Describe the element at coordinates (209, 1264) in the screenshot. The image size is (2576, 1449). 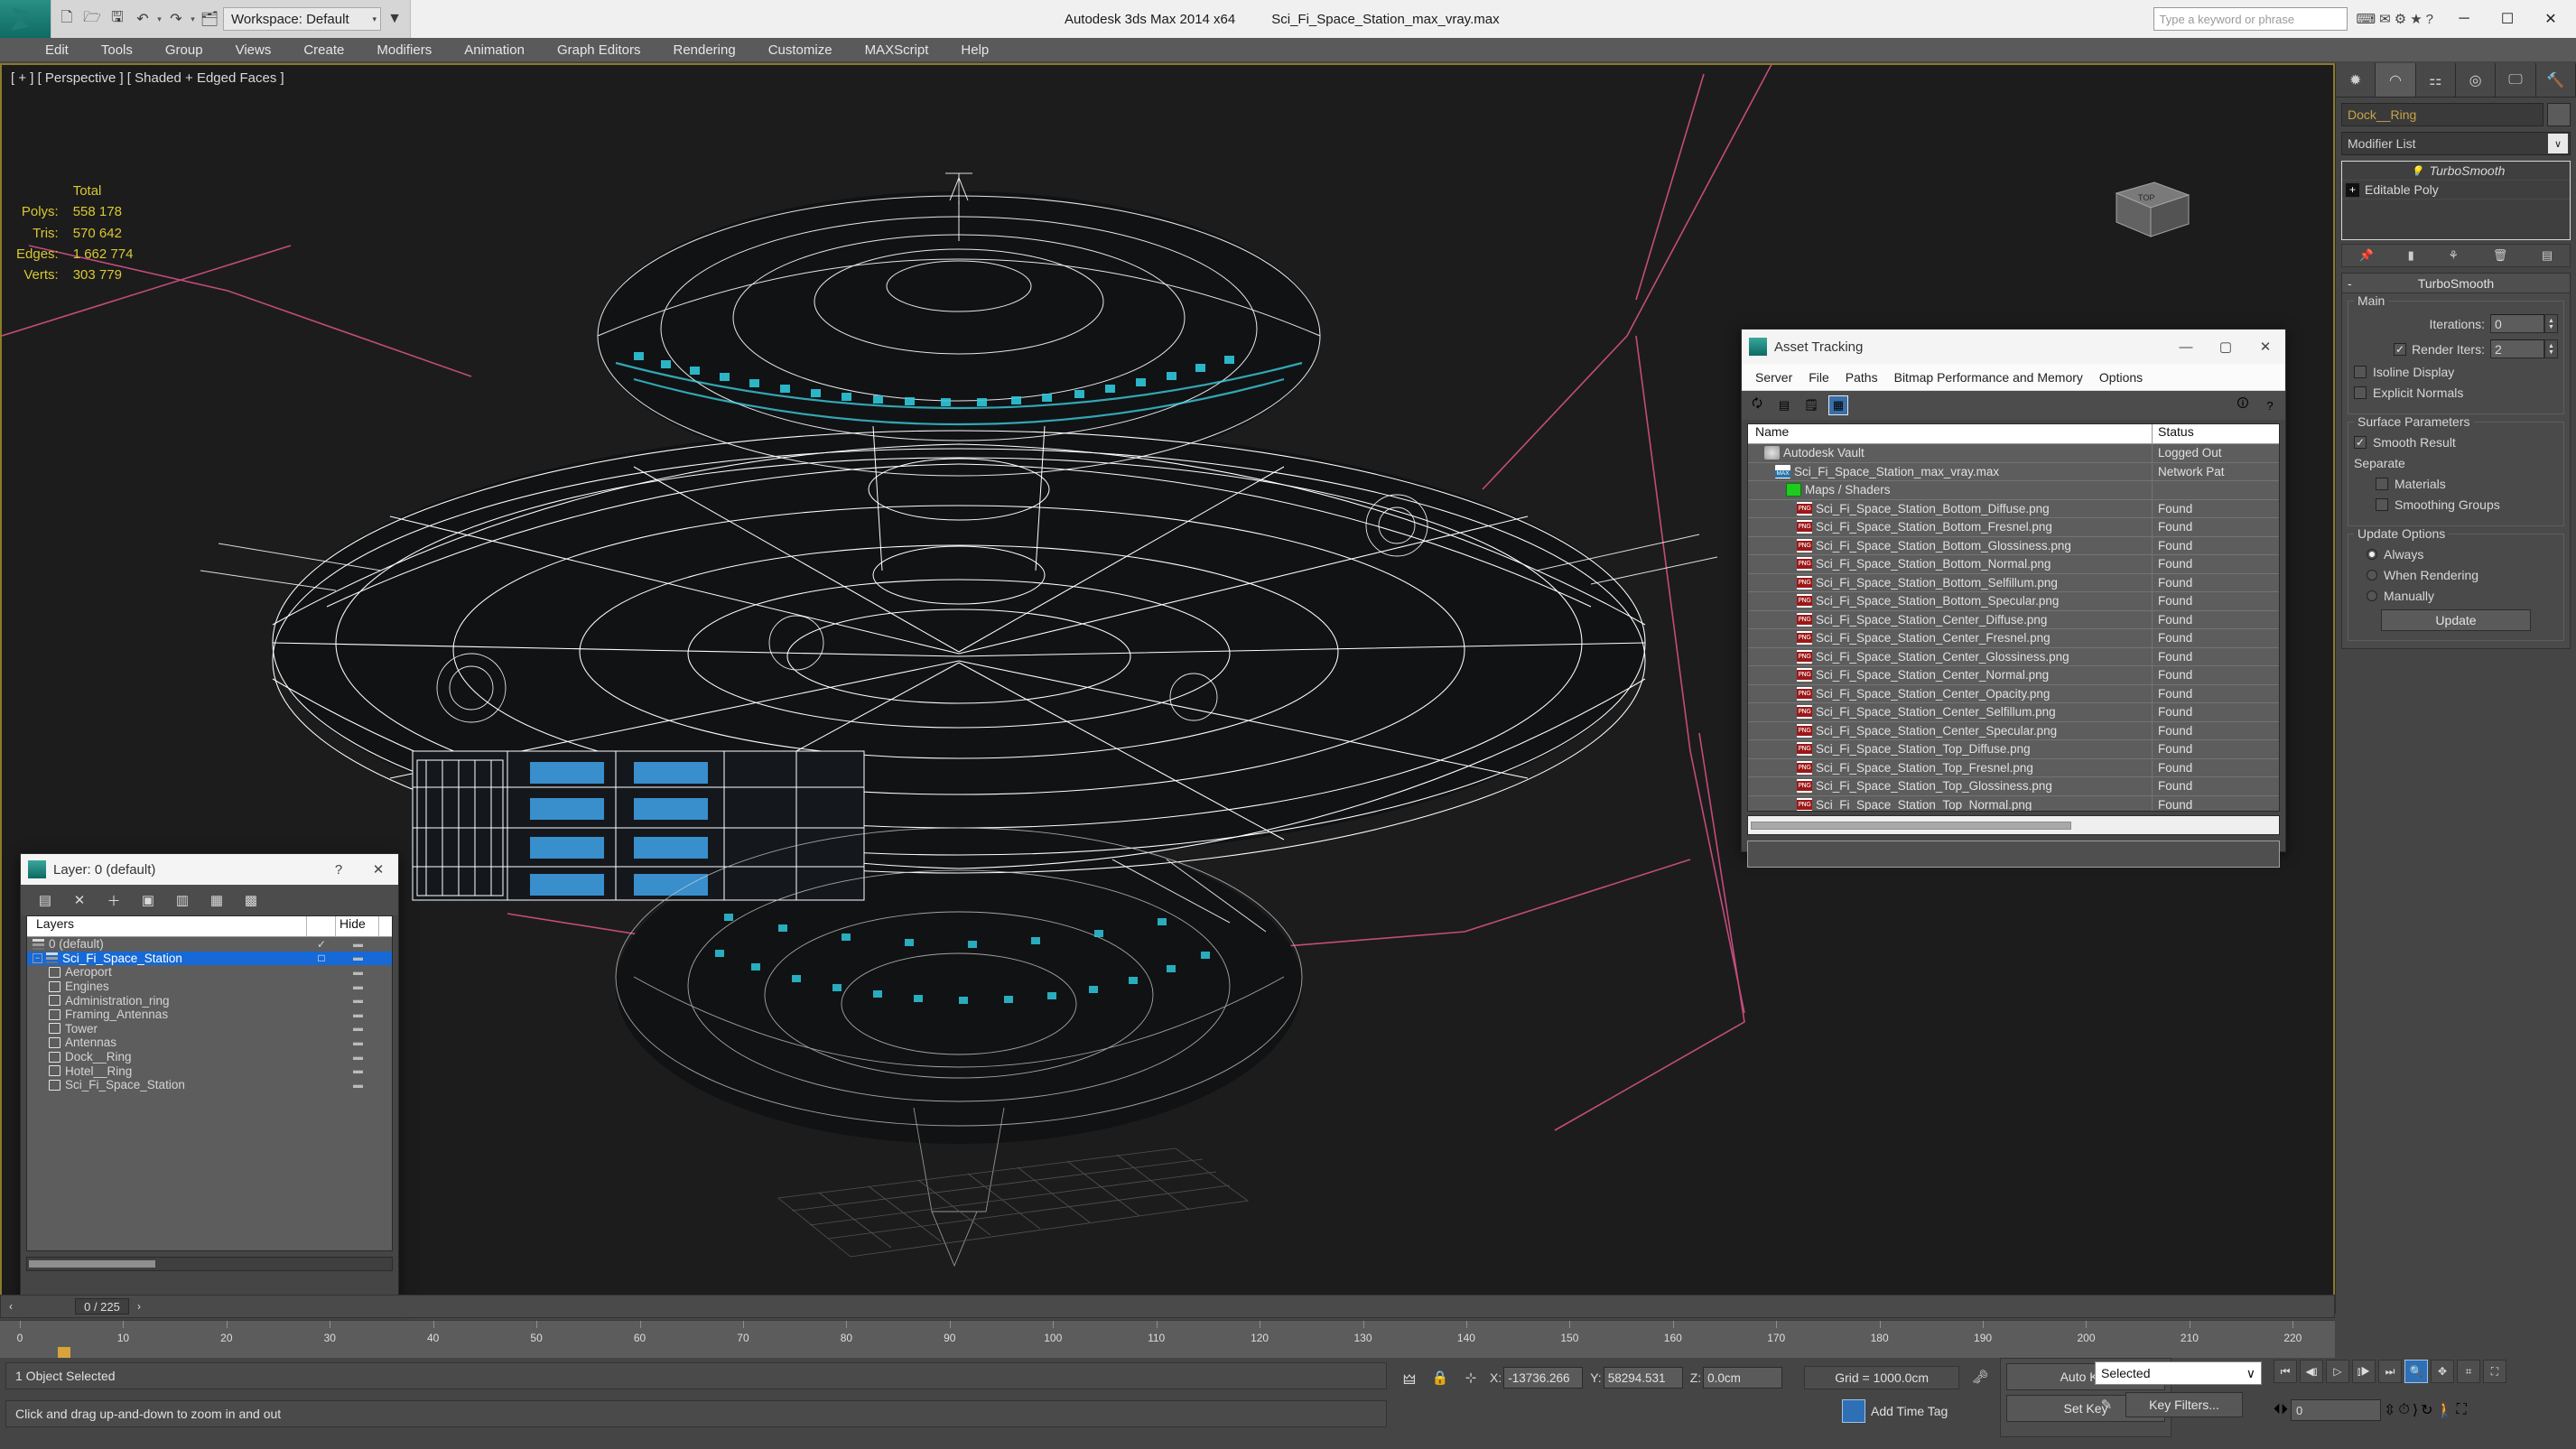
I see `layer-horizontal-scrollbar` at that location.